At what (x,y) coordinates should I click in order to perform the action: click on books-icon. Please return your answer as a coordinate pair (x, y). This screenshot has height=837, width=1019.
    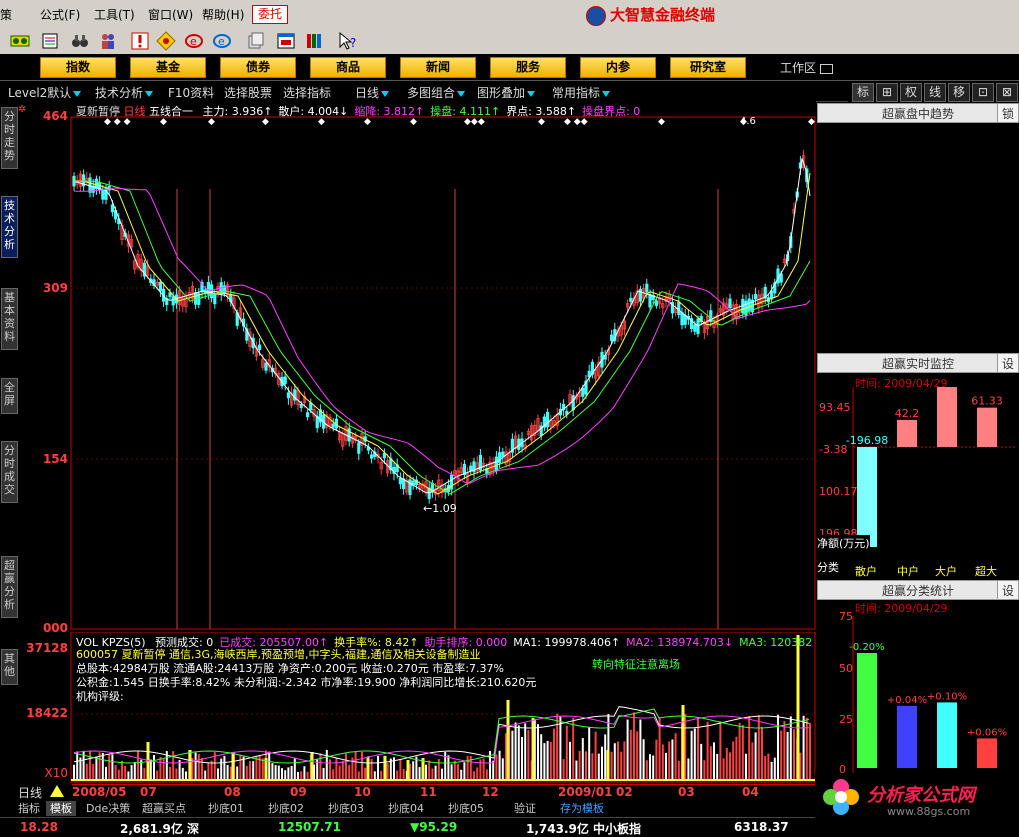
    Looking at the image, I should click on (314, 41).